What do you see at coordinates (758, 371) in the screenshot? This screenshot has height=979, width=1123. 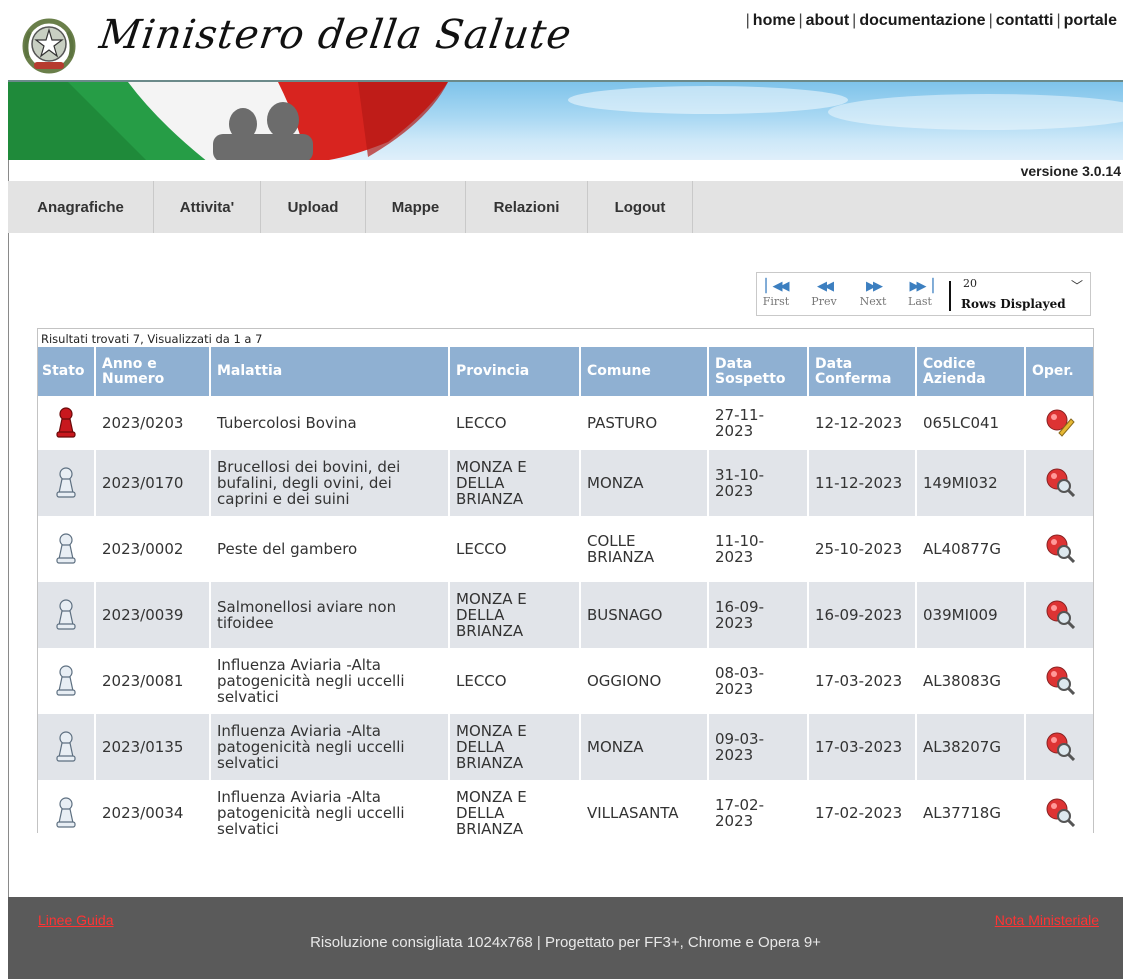 I see `col-data-sospetto: Data Sospetto` at bounding box center [758, 371].